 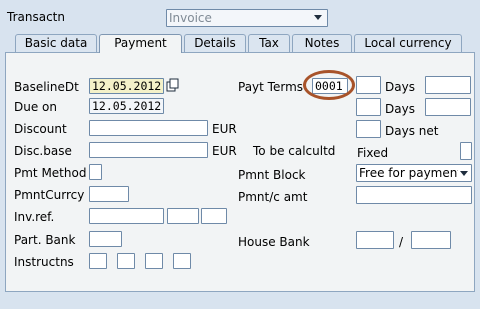 I want to click on disc-base-label: Disc.base, so click(x=43, y=151).